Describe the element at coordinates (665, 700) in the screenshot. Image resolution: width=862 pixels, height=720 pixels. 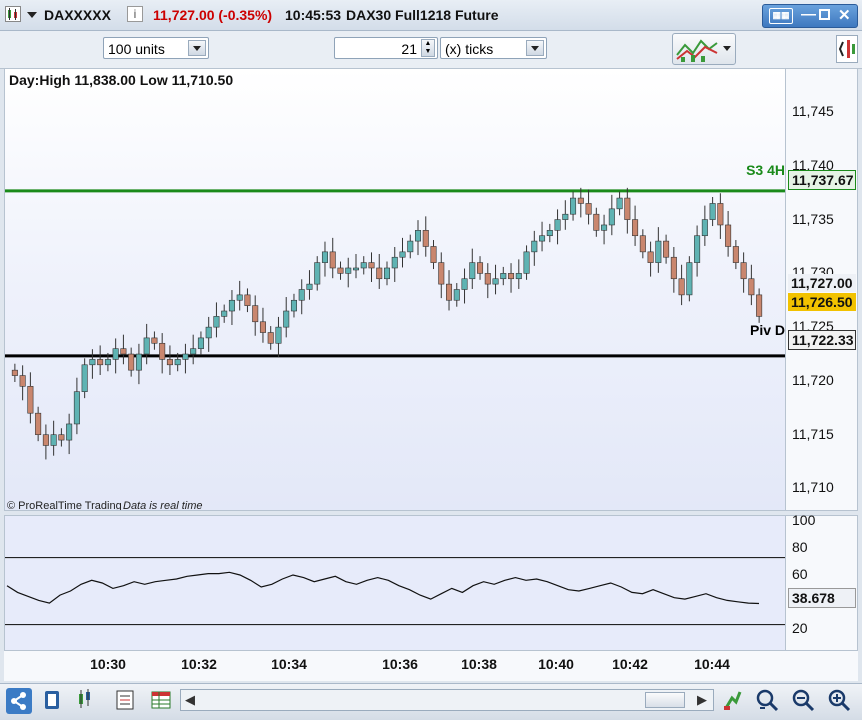
I see `scroll-thumb` at that location.